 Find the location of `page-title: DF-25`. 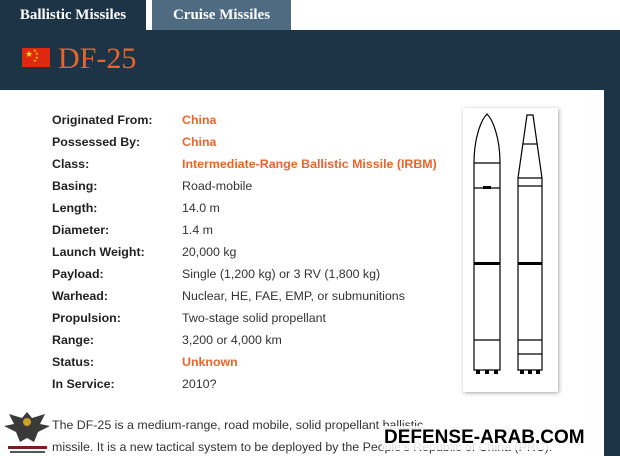

page-title: DF-25 is located at coordinates (97, 58).